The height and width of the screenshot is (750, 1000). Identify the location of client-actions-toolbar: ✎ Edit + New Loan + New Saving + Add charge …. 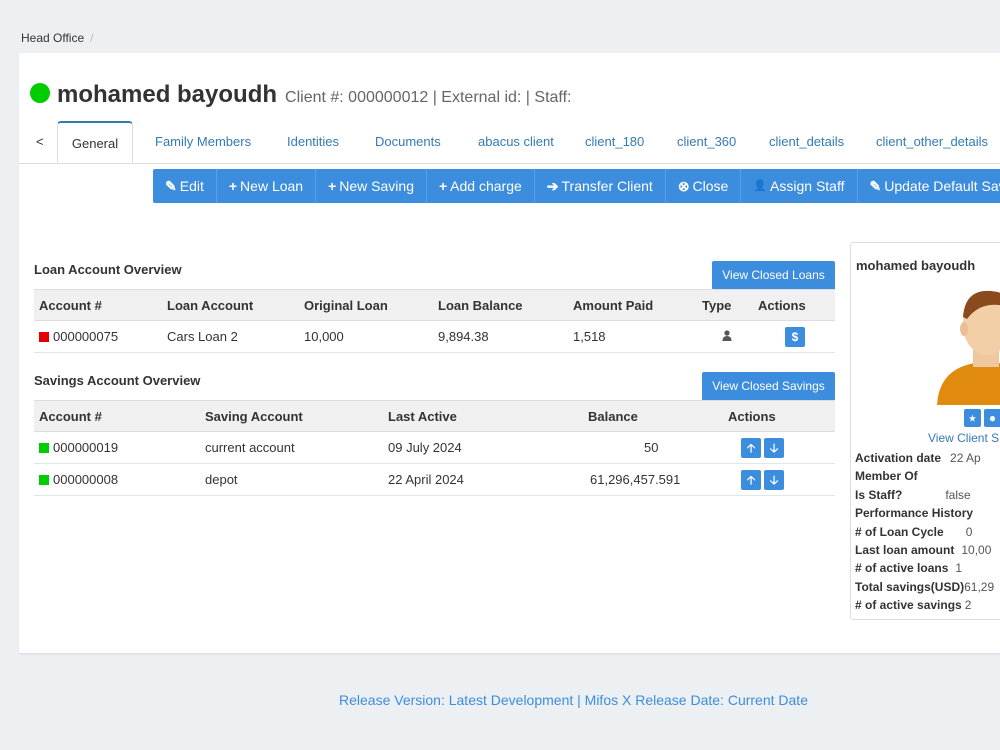
(576, 186).